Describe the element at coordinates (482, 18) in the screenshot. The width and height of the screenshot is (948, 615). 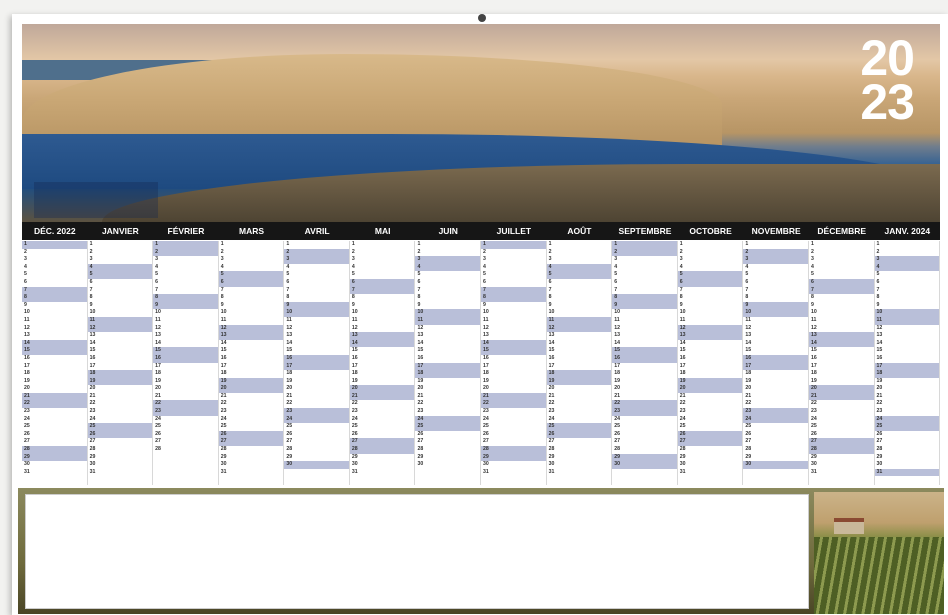
I see `hanging-hole` at that location.